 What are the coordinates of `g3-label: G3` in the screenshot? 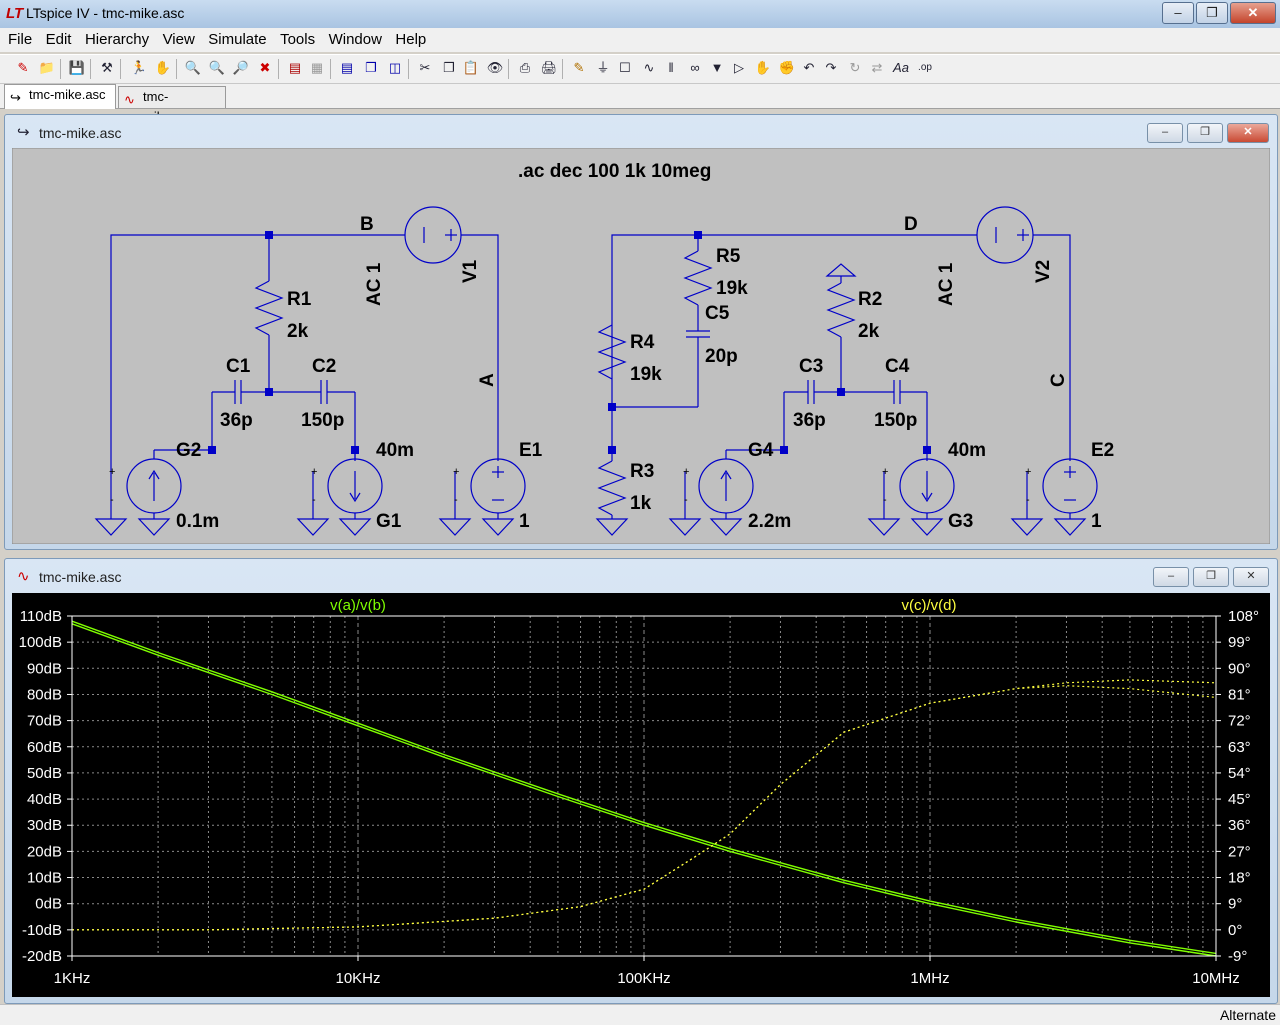 It's located at (960, 521).